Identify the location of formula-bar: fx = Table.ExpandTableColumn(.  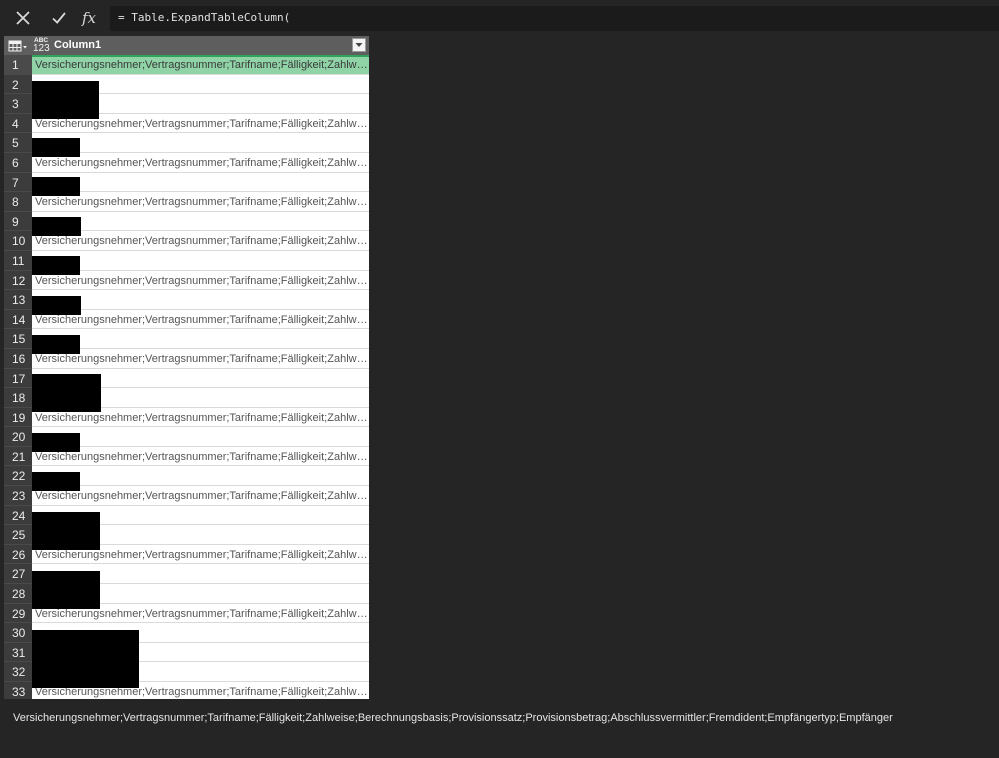
(499, 18).